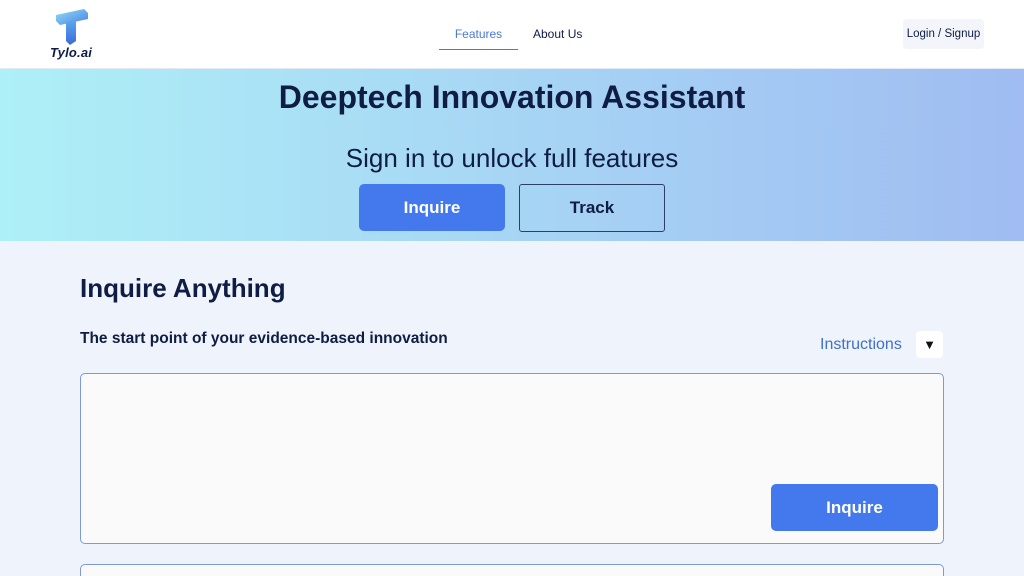  I want to click on brand-name: Tylo.ai, so click(71, 52).